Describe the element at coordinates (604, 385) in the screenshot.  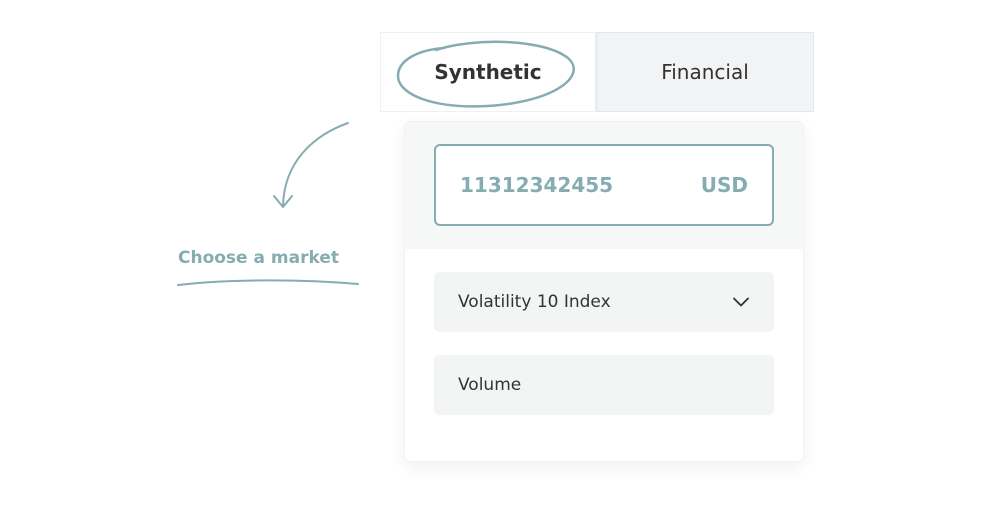
I see `volume-input: Volume` at that location.